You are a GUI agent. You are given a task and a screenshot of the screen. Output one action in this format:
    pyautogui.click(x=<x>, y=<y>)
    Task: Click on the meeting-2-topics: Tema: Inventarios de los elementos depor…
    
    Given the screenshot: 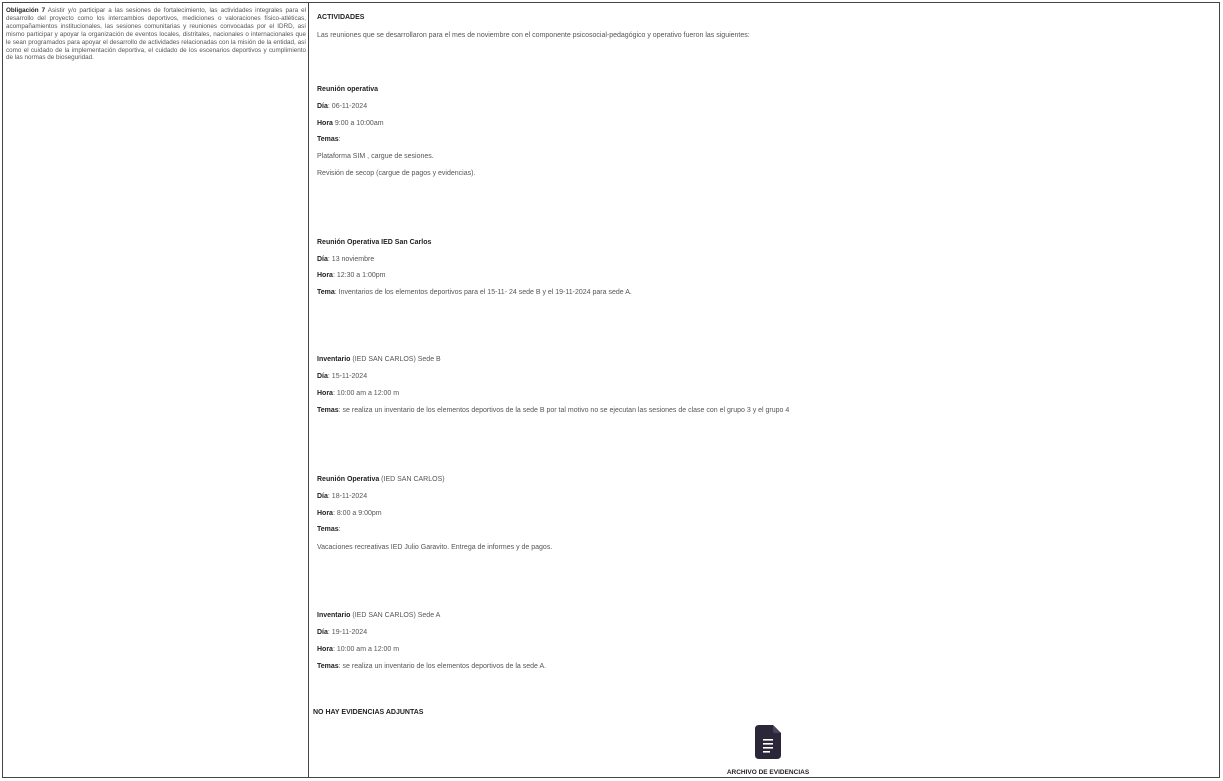 What is the action you would take?
    pyautogui.click(x=474, y=292)
    